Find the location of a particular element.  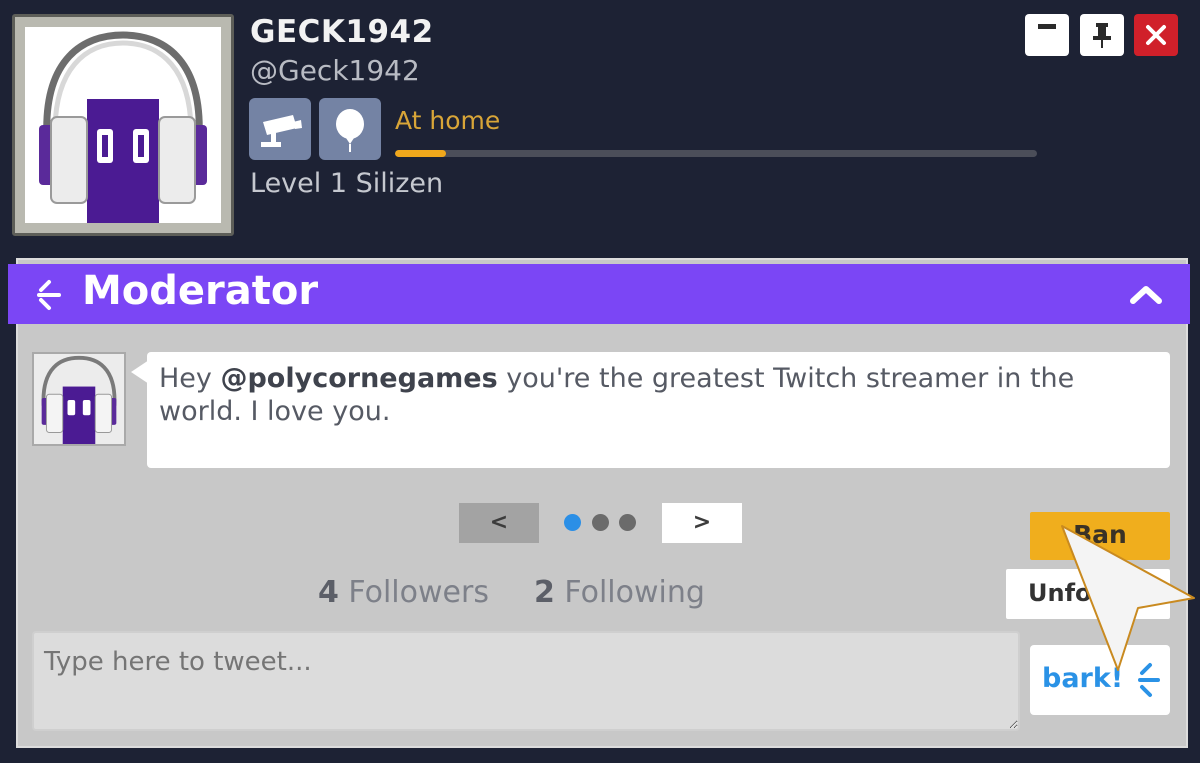

following-stat: 2 Following is located at coordinates (619, 592).